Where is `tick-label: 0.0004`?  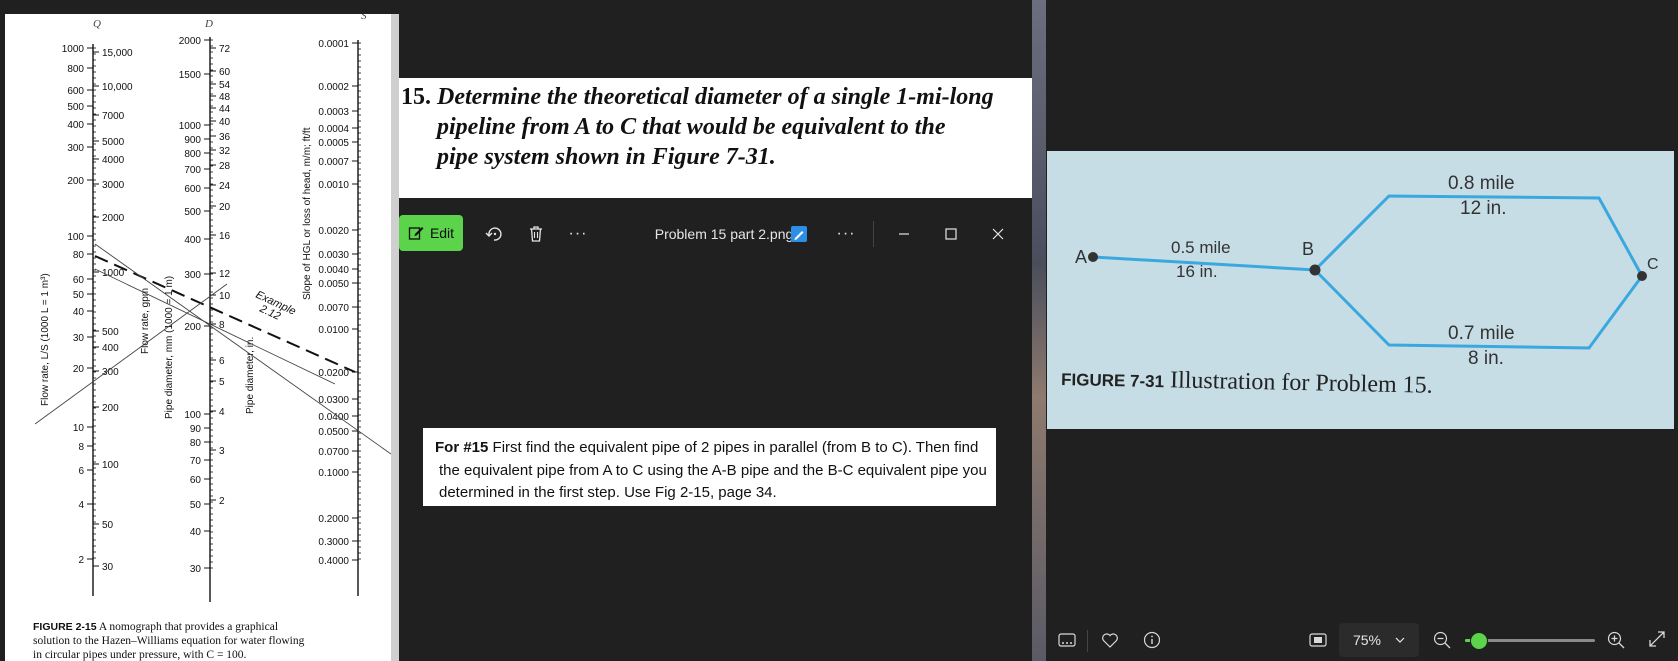 tick-label: 0.0004 is located at coordinates (333, 129).